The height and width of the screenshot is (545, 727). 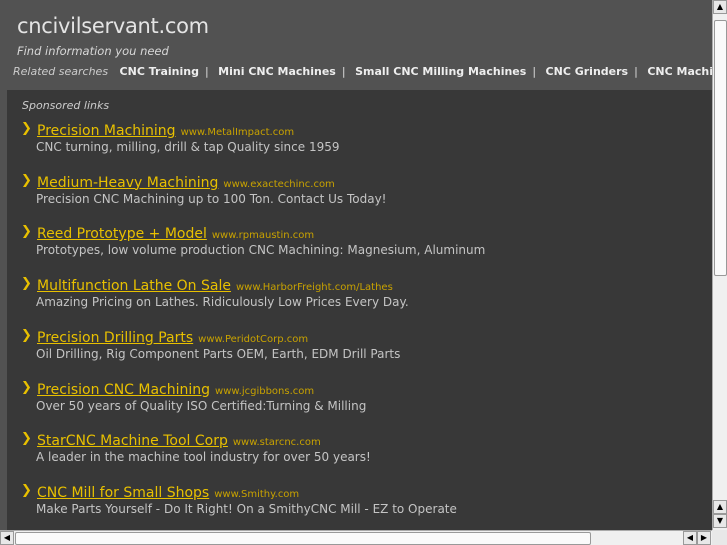 What do you see at coordinates (587, 71) in the screenshot?
I see `related-link: CNC Grinders` at bounding box center [587, 71].